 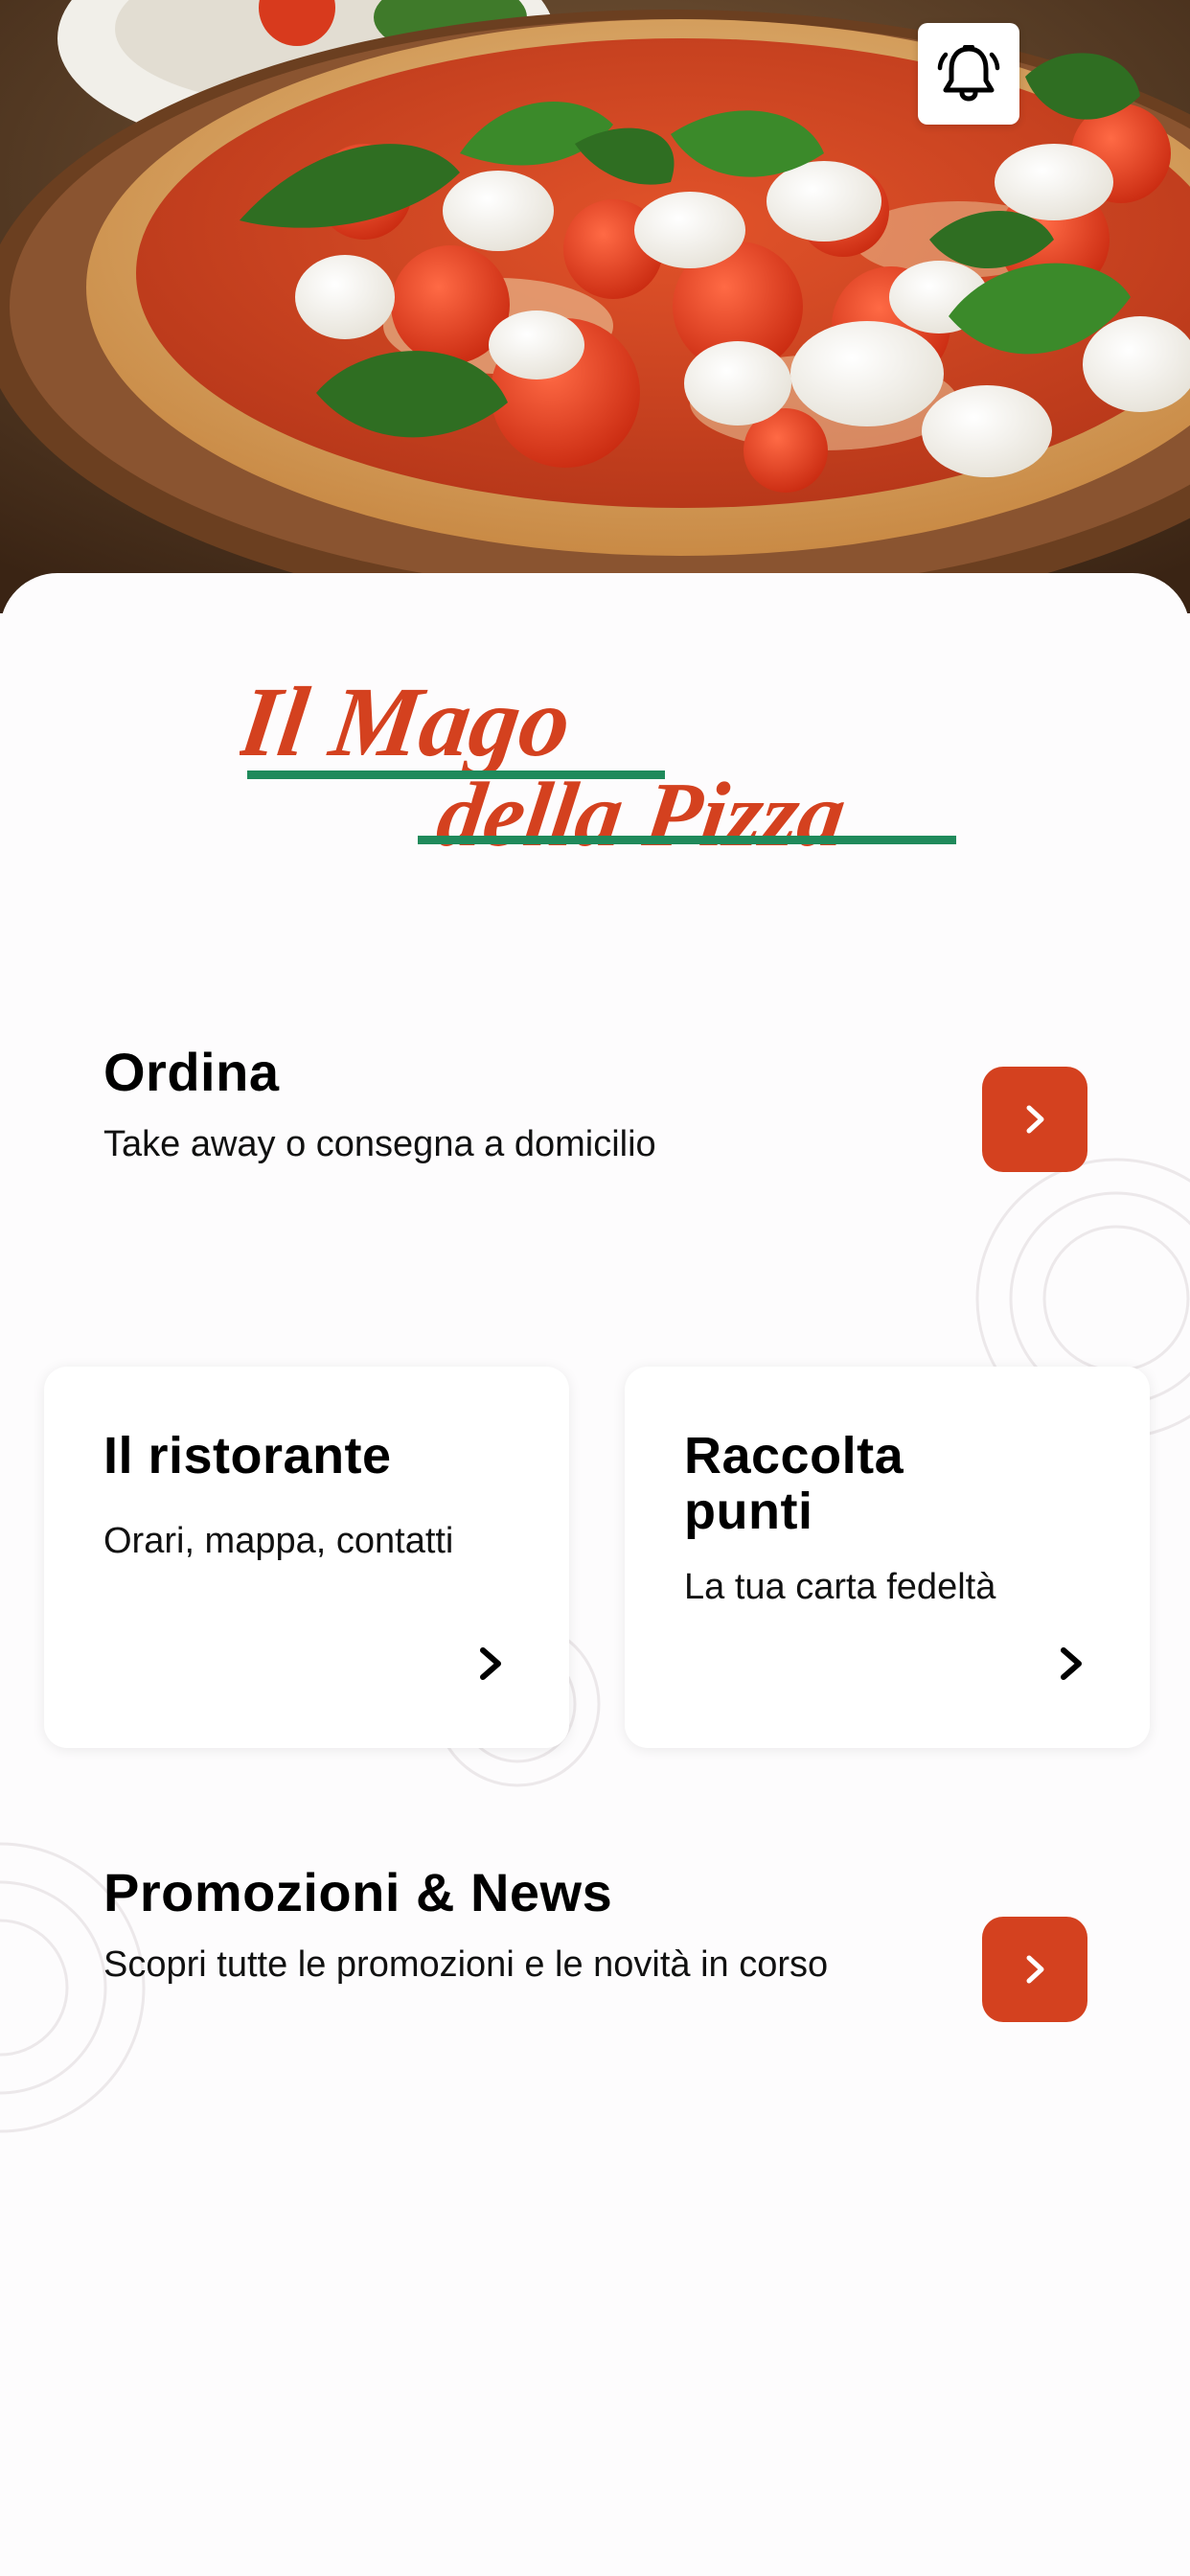 What do you see at coordinates (191, 1072) in the screenshot?
I see `order-title: Ordina` at bounding box center [191, 1072].